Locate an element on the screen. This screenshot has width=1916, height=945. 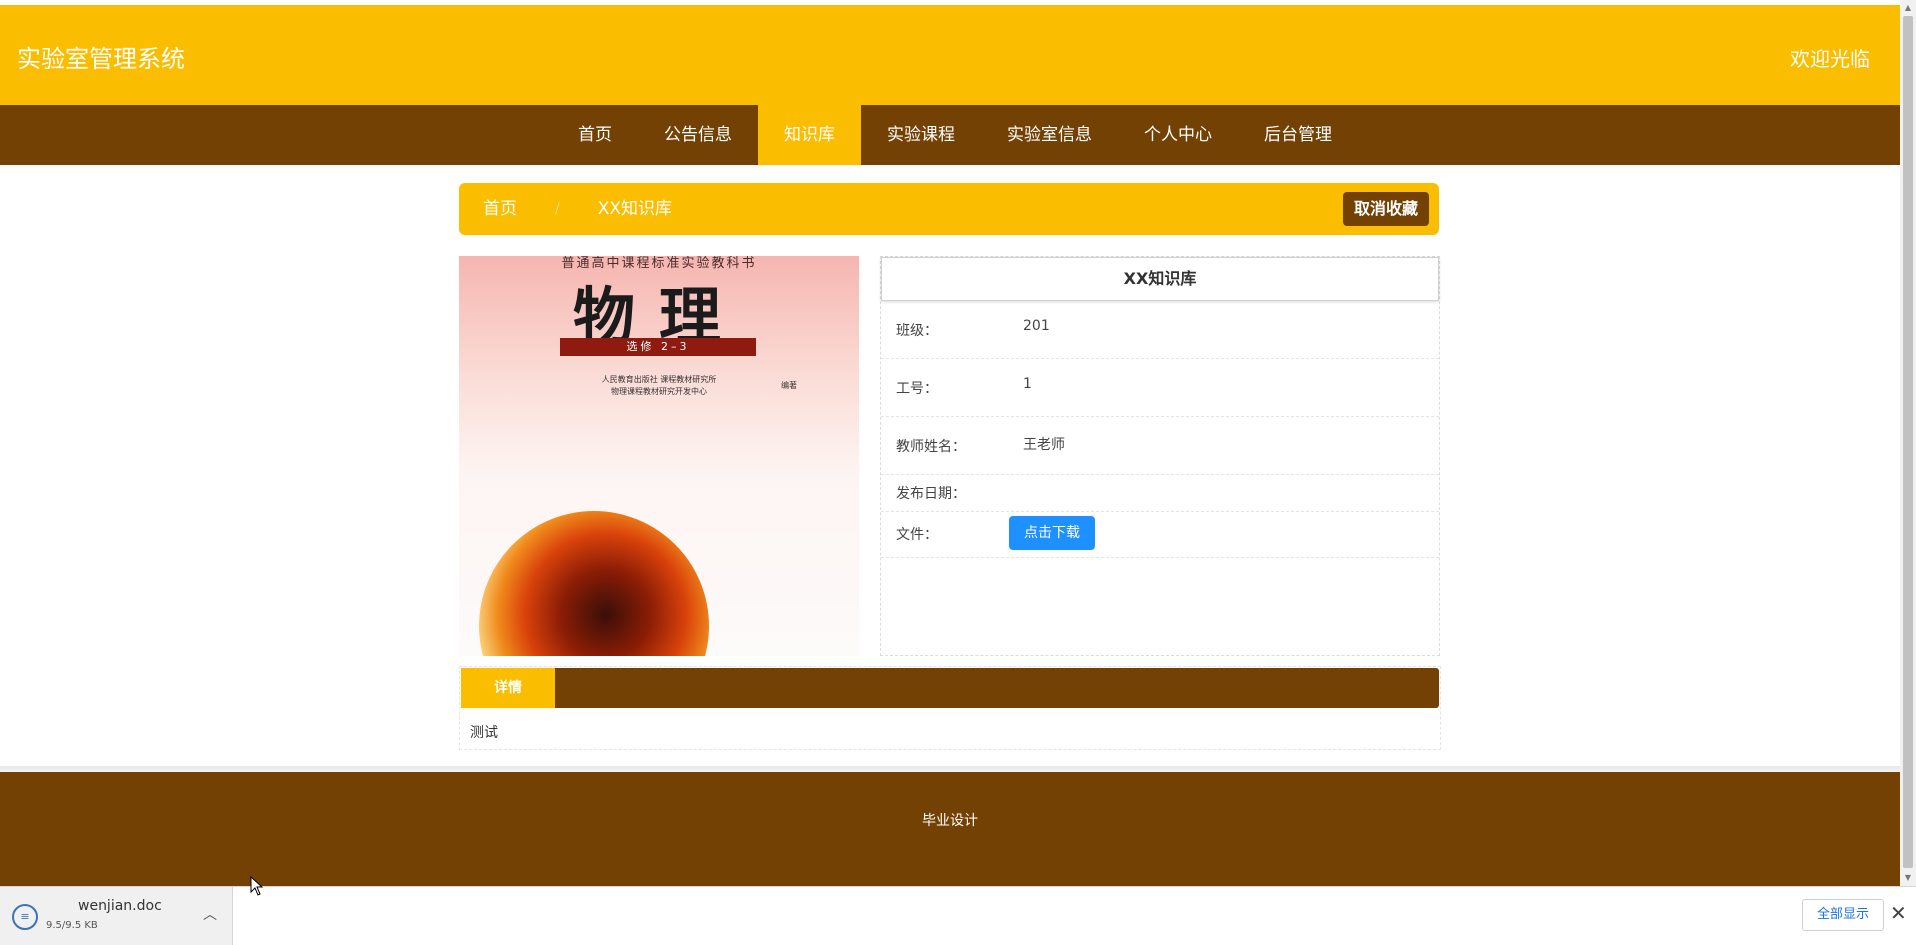
nav-item-courses: 实验课程 is located at coordinates (921, 135).